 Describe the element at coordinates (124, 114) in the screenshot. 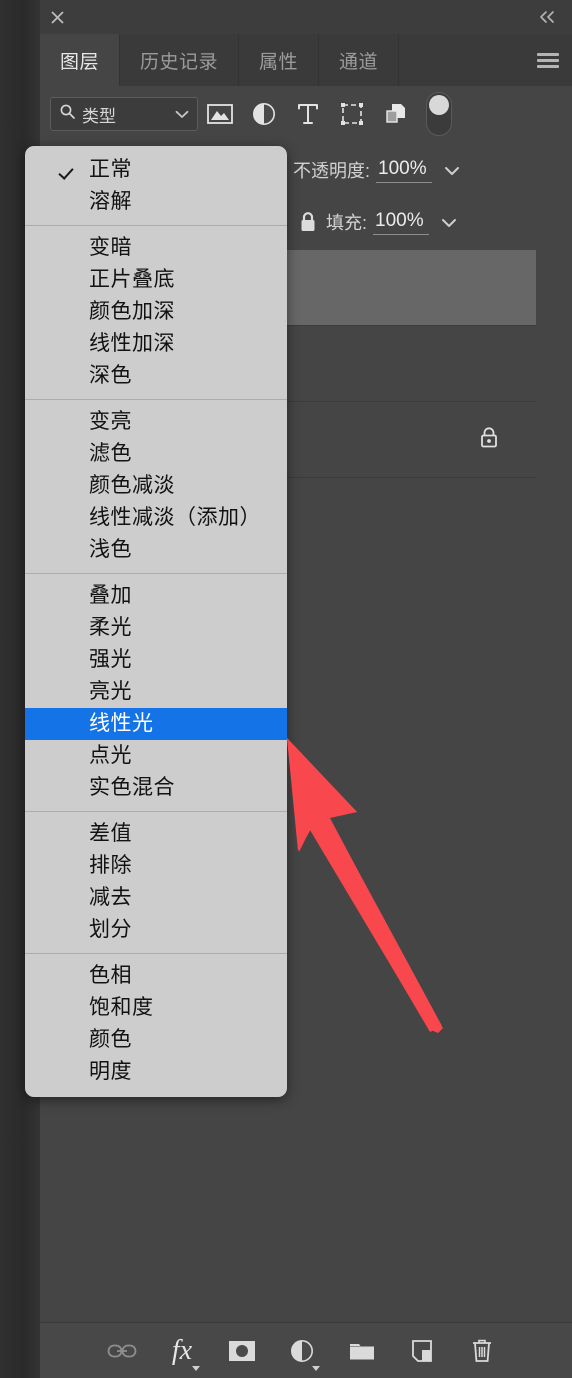

I see `filter-type-select: 类型` at that location.